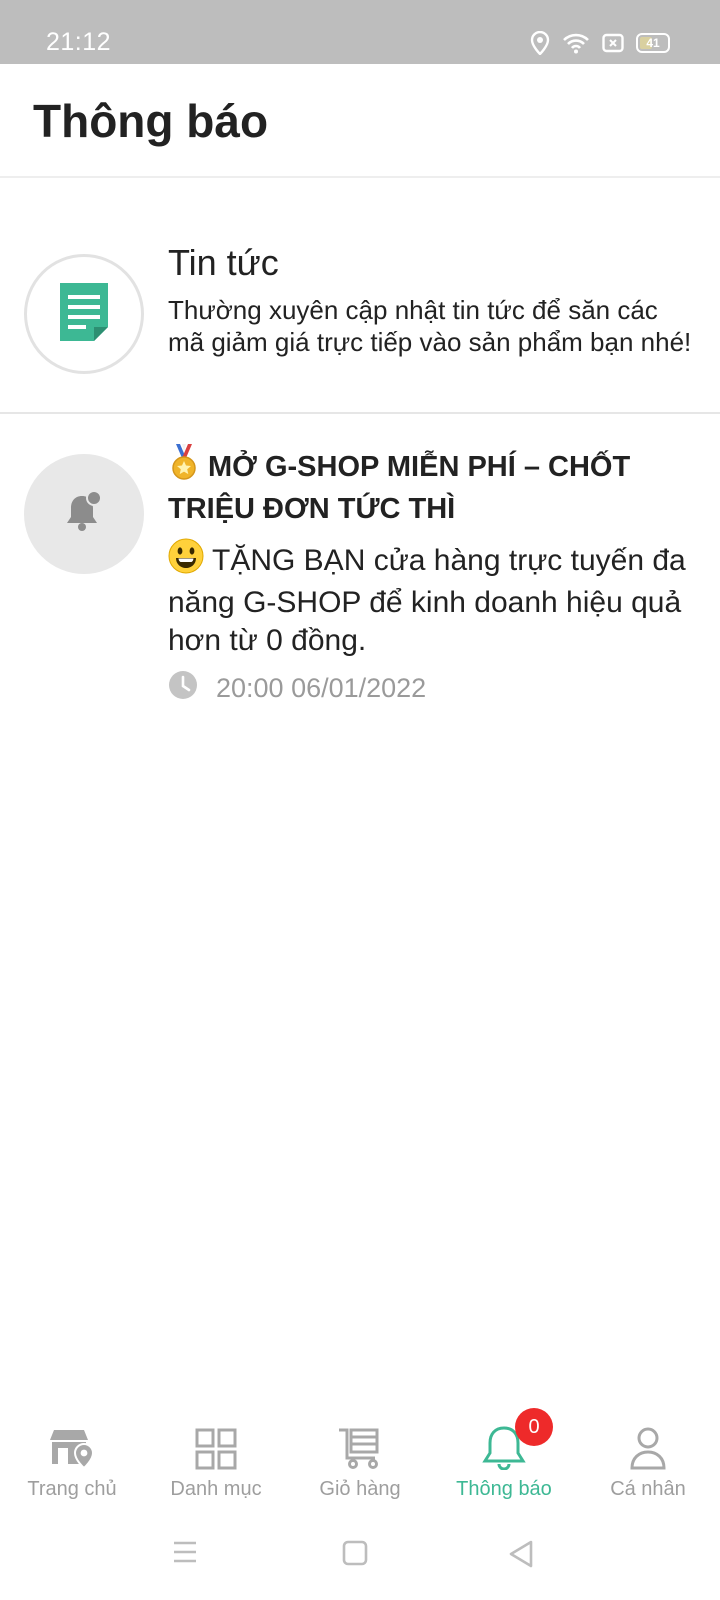 The image size is (720, 1600). I want to click on news-title: Tin tức, so click(223, 262).